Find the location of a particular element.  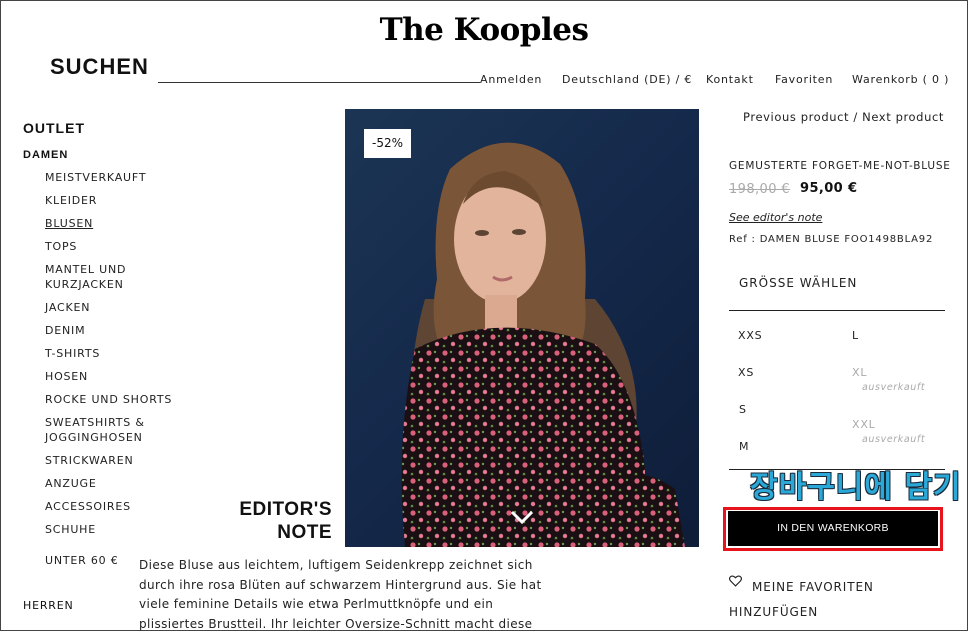

sidebar-item-denim: DENIM is located at coordinates (120, 330).